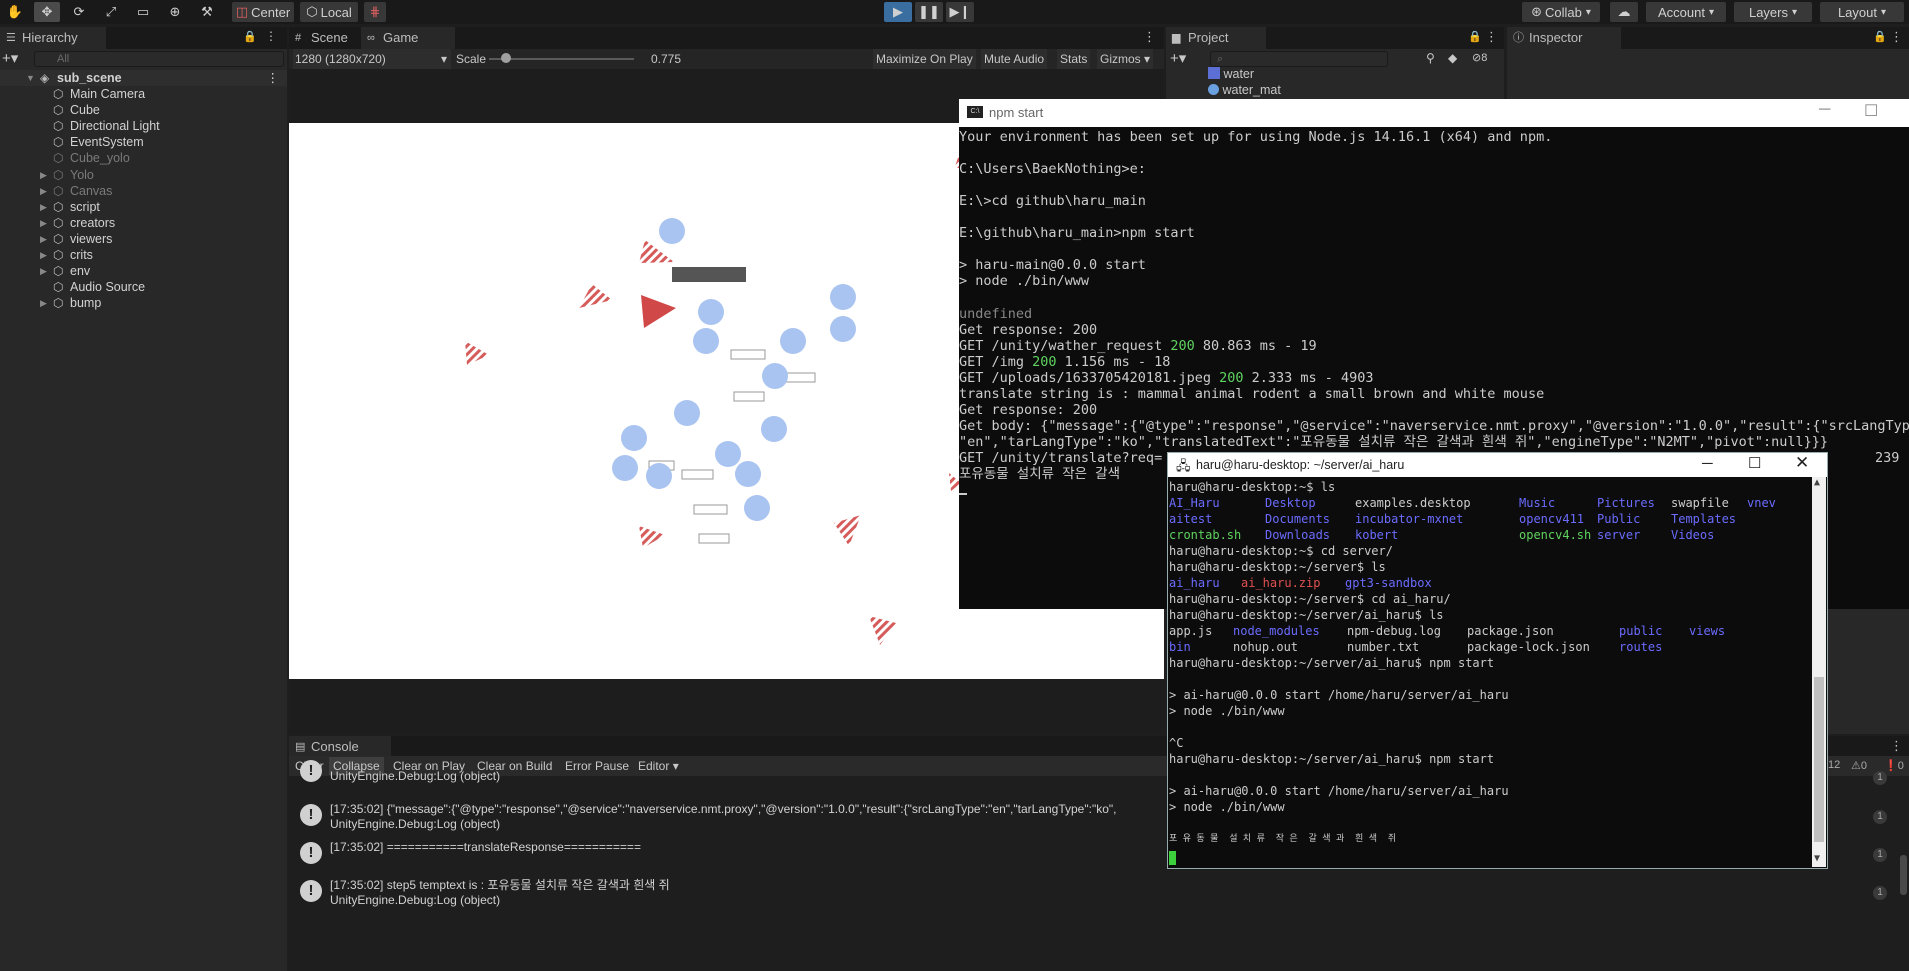  Describe the element at coordinates (1028, 409) in the screenshot. I see `npm-line: Get response: 200` at that location.